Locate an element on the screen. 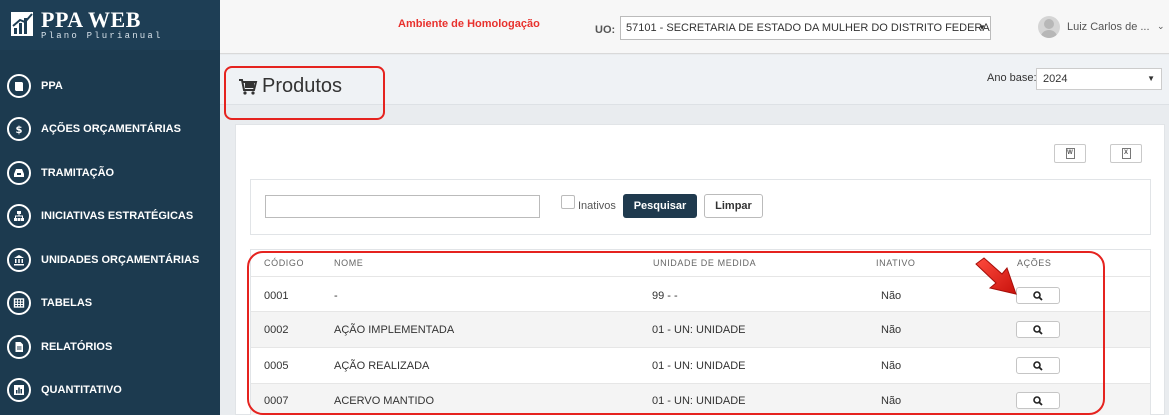 The width and height of the screenshot is (1169, 415). sidebar-item-iniciativas-estrategicas: INICIATIVAS ESTRATÉGICAS is located at coordinates (110, 217).